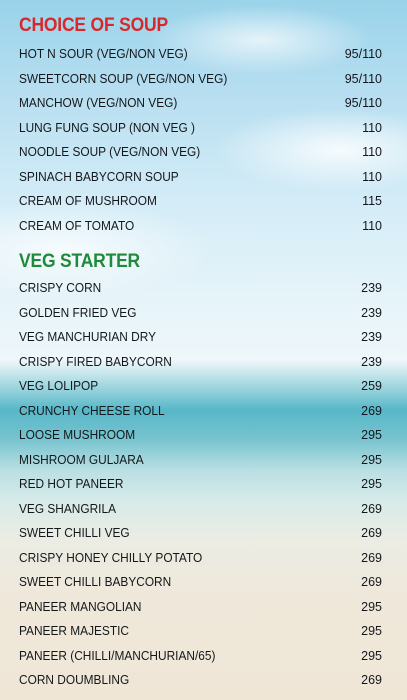  I want to click on menu-item: VEG SHANGRILA 269, so click(200, 509).